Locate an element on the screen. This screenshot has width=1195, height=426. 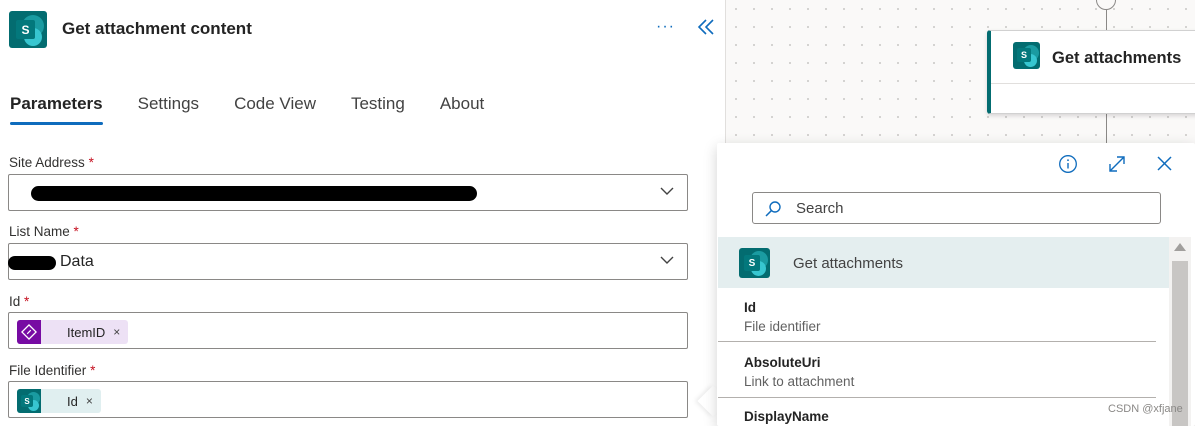
more-options-icon: ··· is located at coordinates (665, 27).